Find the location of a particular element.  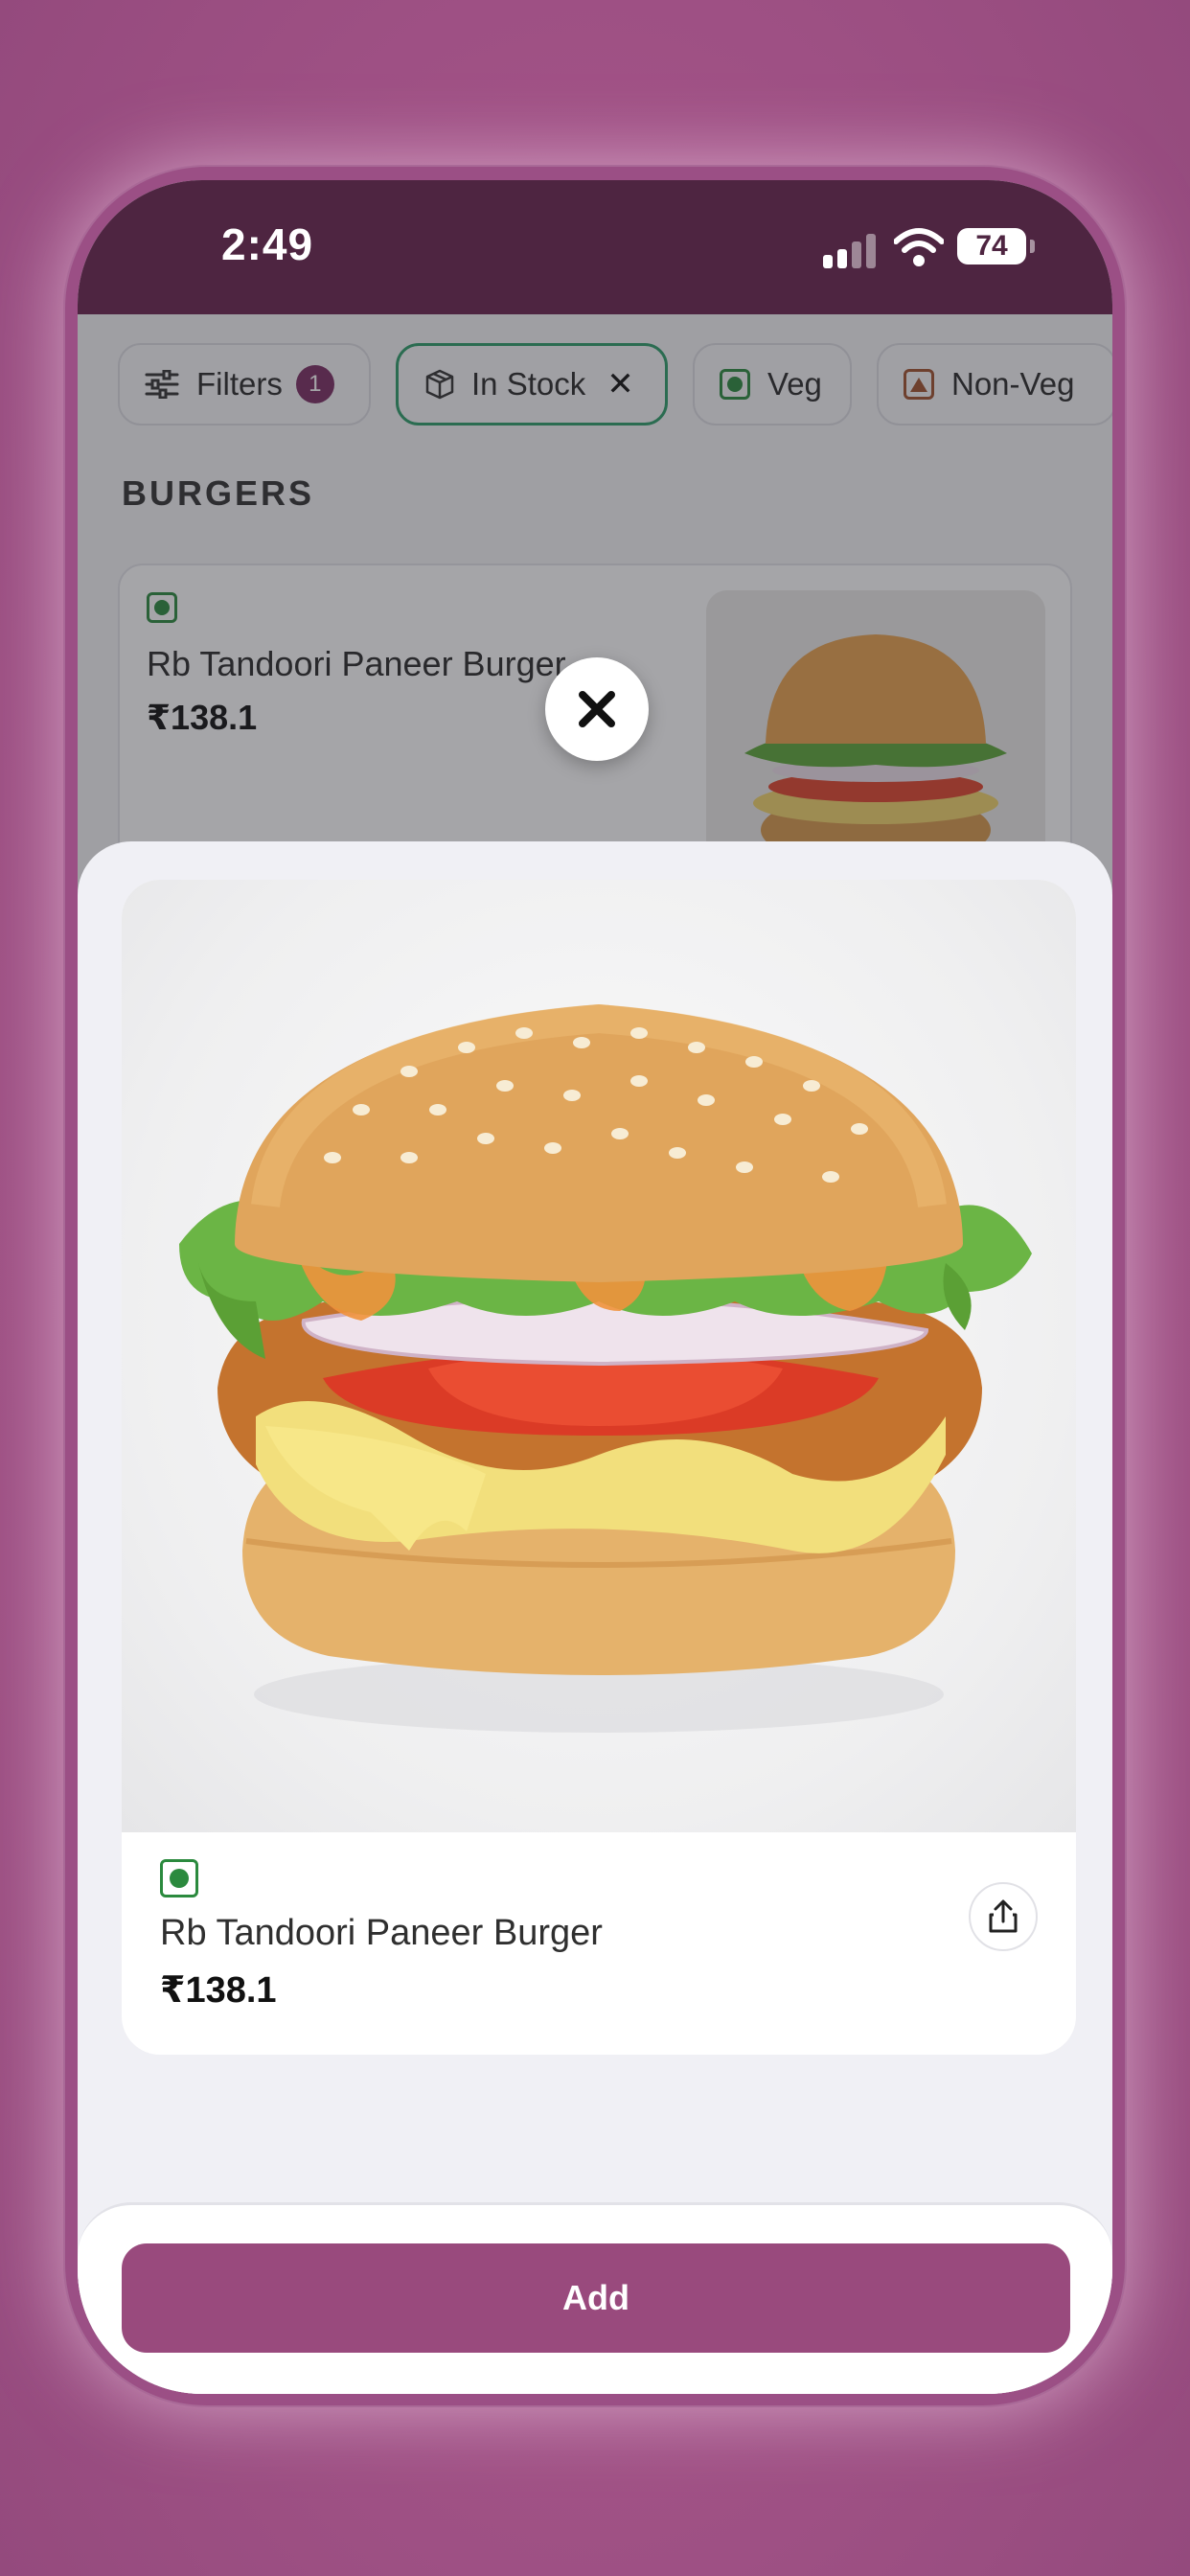

share-icon is located at coordinates (1004, 1916).